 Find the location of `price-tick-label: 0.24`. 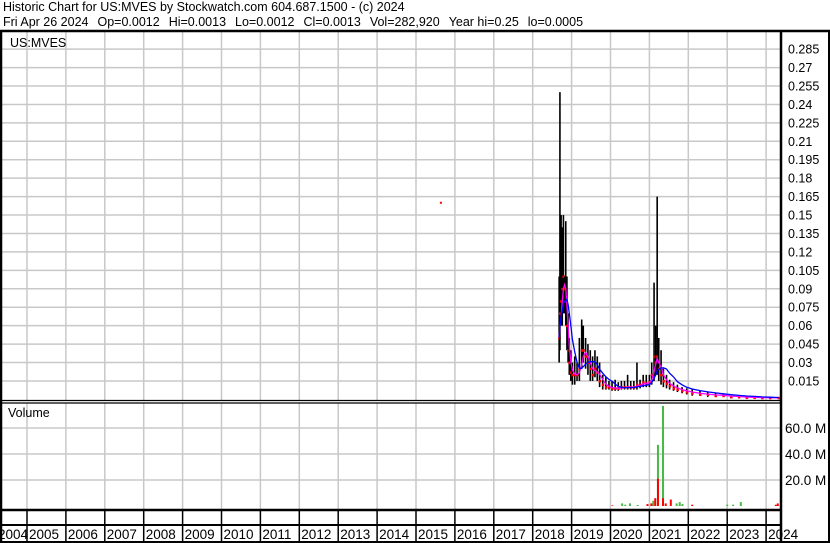

price-tick-label: 0.24 is located at coordinates (800, 105).